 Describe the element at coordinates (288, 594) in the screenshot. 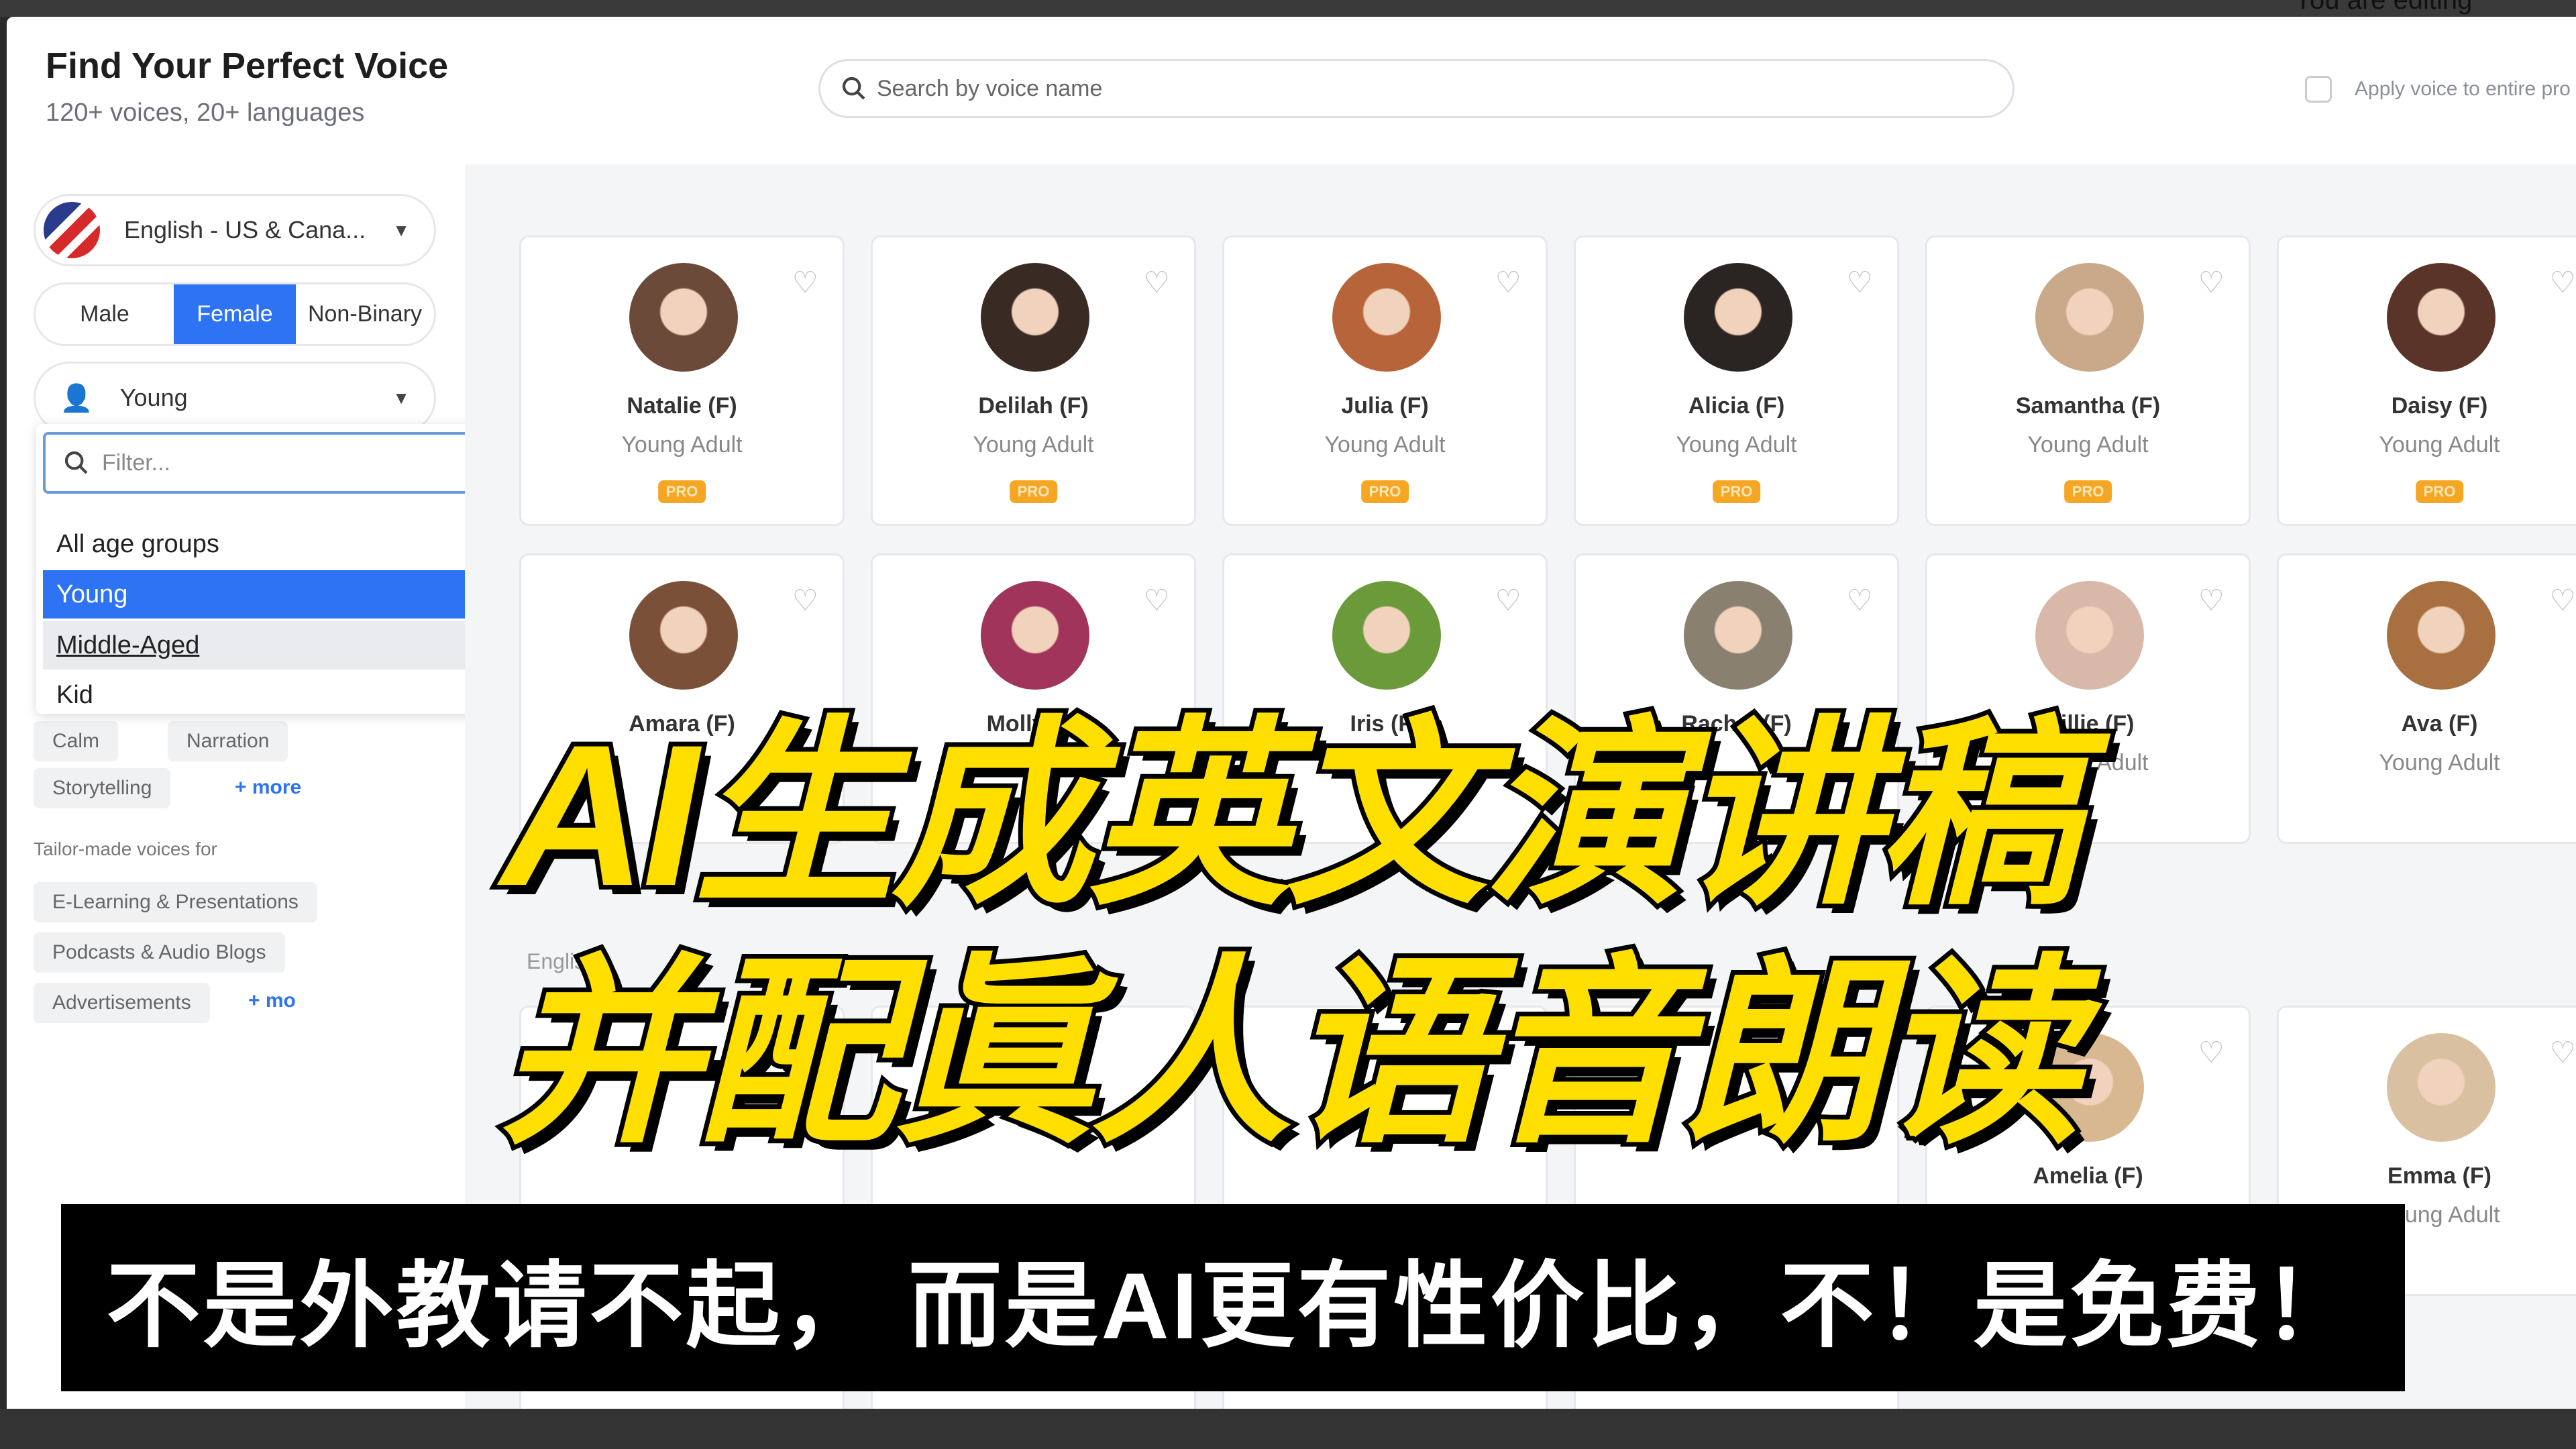

I see `option-young: Young` at that location.